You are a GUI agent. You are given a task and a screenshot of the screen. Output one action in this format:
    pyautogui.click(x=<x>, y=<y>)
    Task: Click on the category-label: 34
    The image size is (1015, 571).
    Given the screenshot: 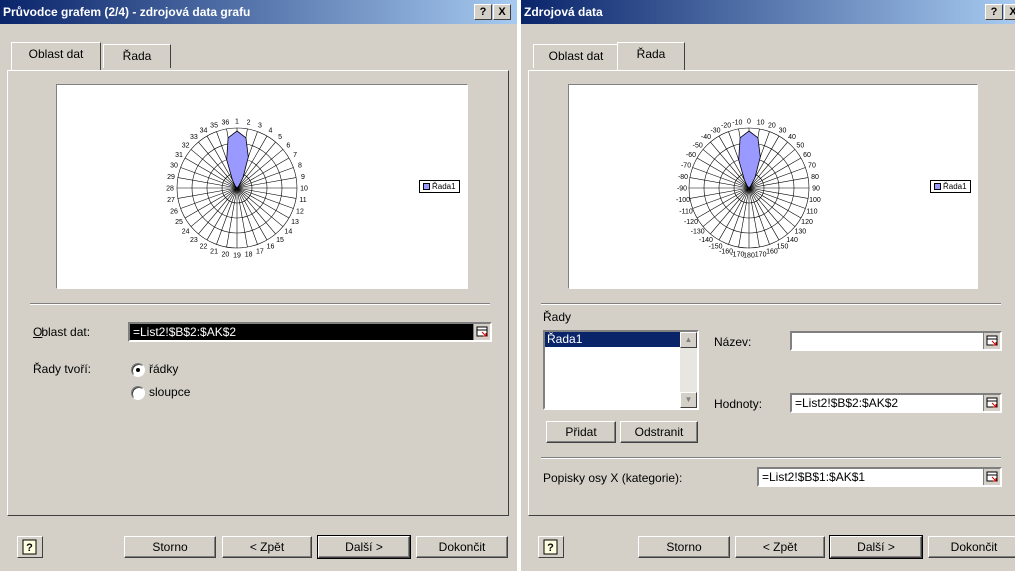 What is the action you would take?
    pyautogui.click(x=204, y=130)
    